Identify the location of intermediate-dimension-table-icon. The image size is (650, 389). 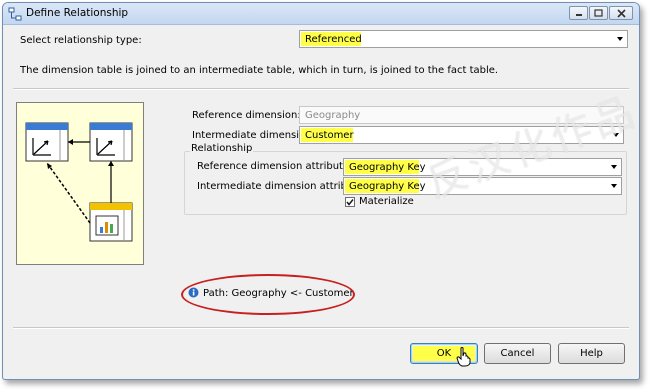
(111, 142).